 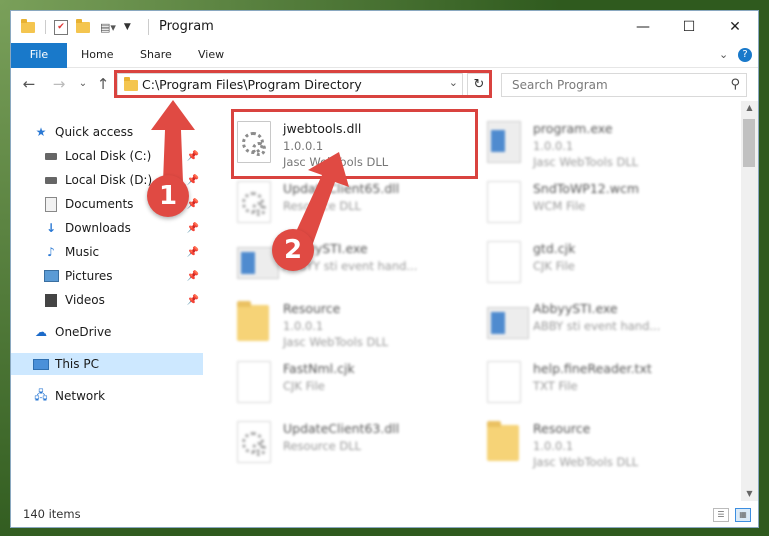 I want to click on sidebar-item-music: ♪ Music 📌, so click(x=123, y=252).